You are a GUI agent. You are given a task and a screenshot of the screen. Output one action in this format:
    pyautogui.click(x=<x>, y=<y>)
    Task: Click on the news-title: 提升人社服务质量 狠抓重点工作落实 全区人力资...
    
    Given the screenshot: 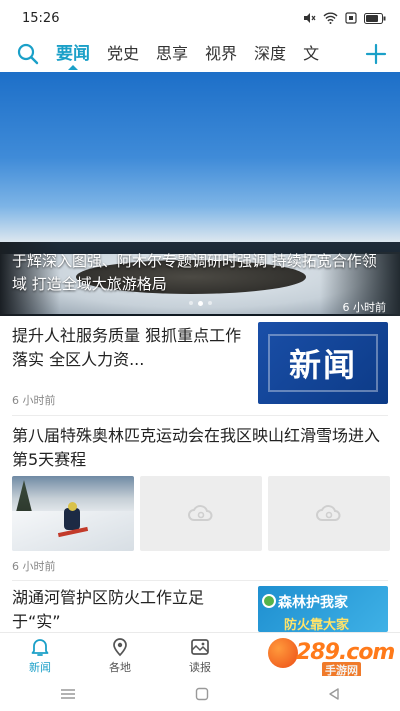 What is the action you would take?
    pyautogui.click(x=127, y=347)
    